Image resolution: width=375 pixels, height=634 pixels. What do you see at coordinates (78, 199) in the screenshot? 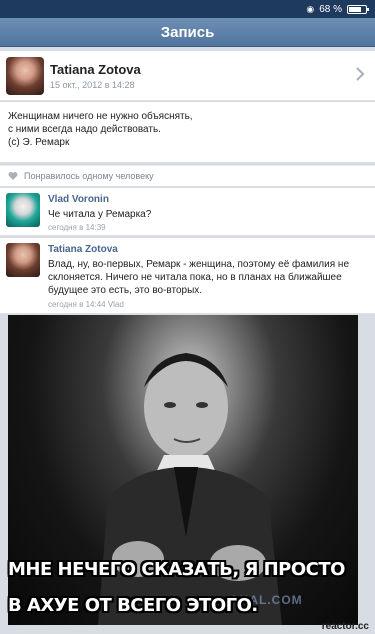
I see `comment-author: Vlad Voronin` at bounding box center [78, 199].